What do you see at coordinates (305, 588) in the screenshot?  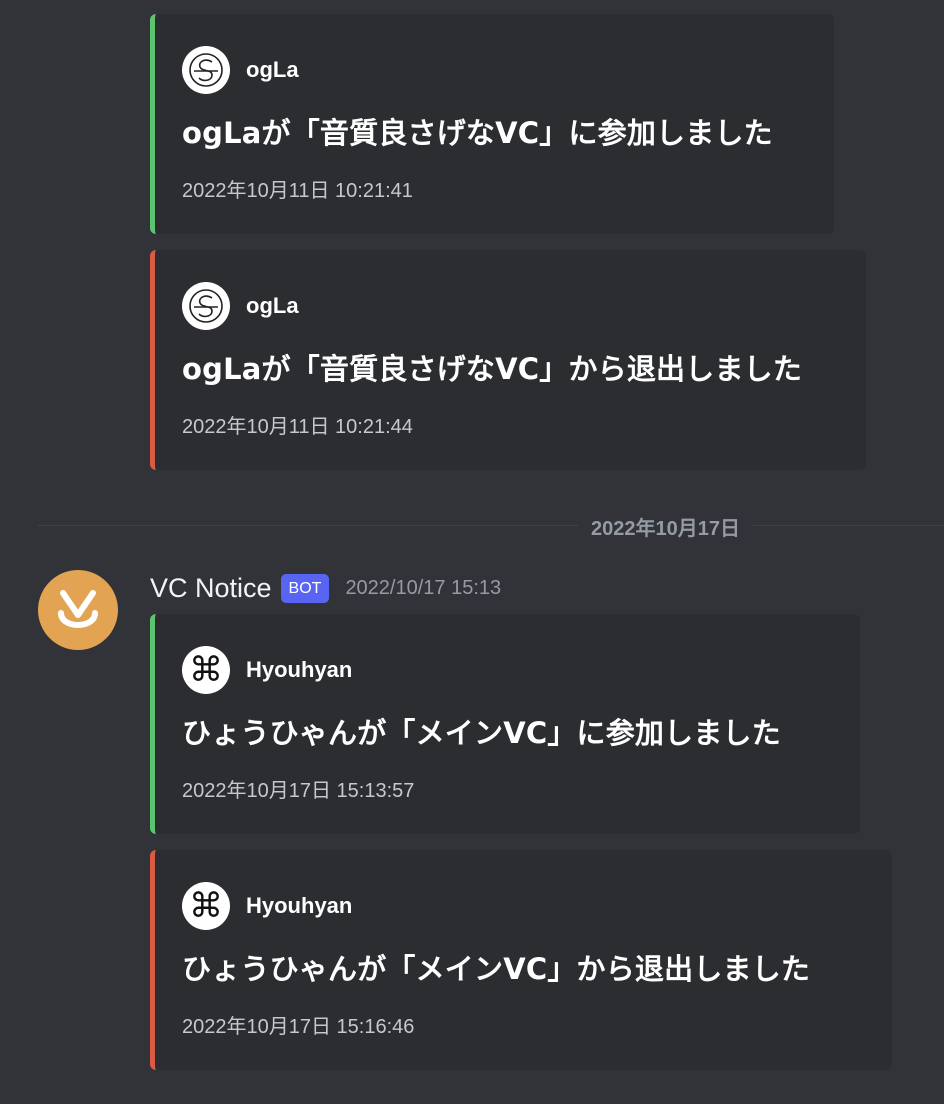 I see `bot-badge: BOT` at bounding box center [305, 588].